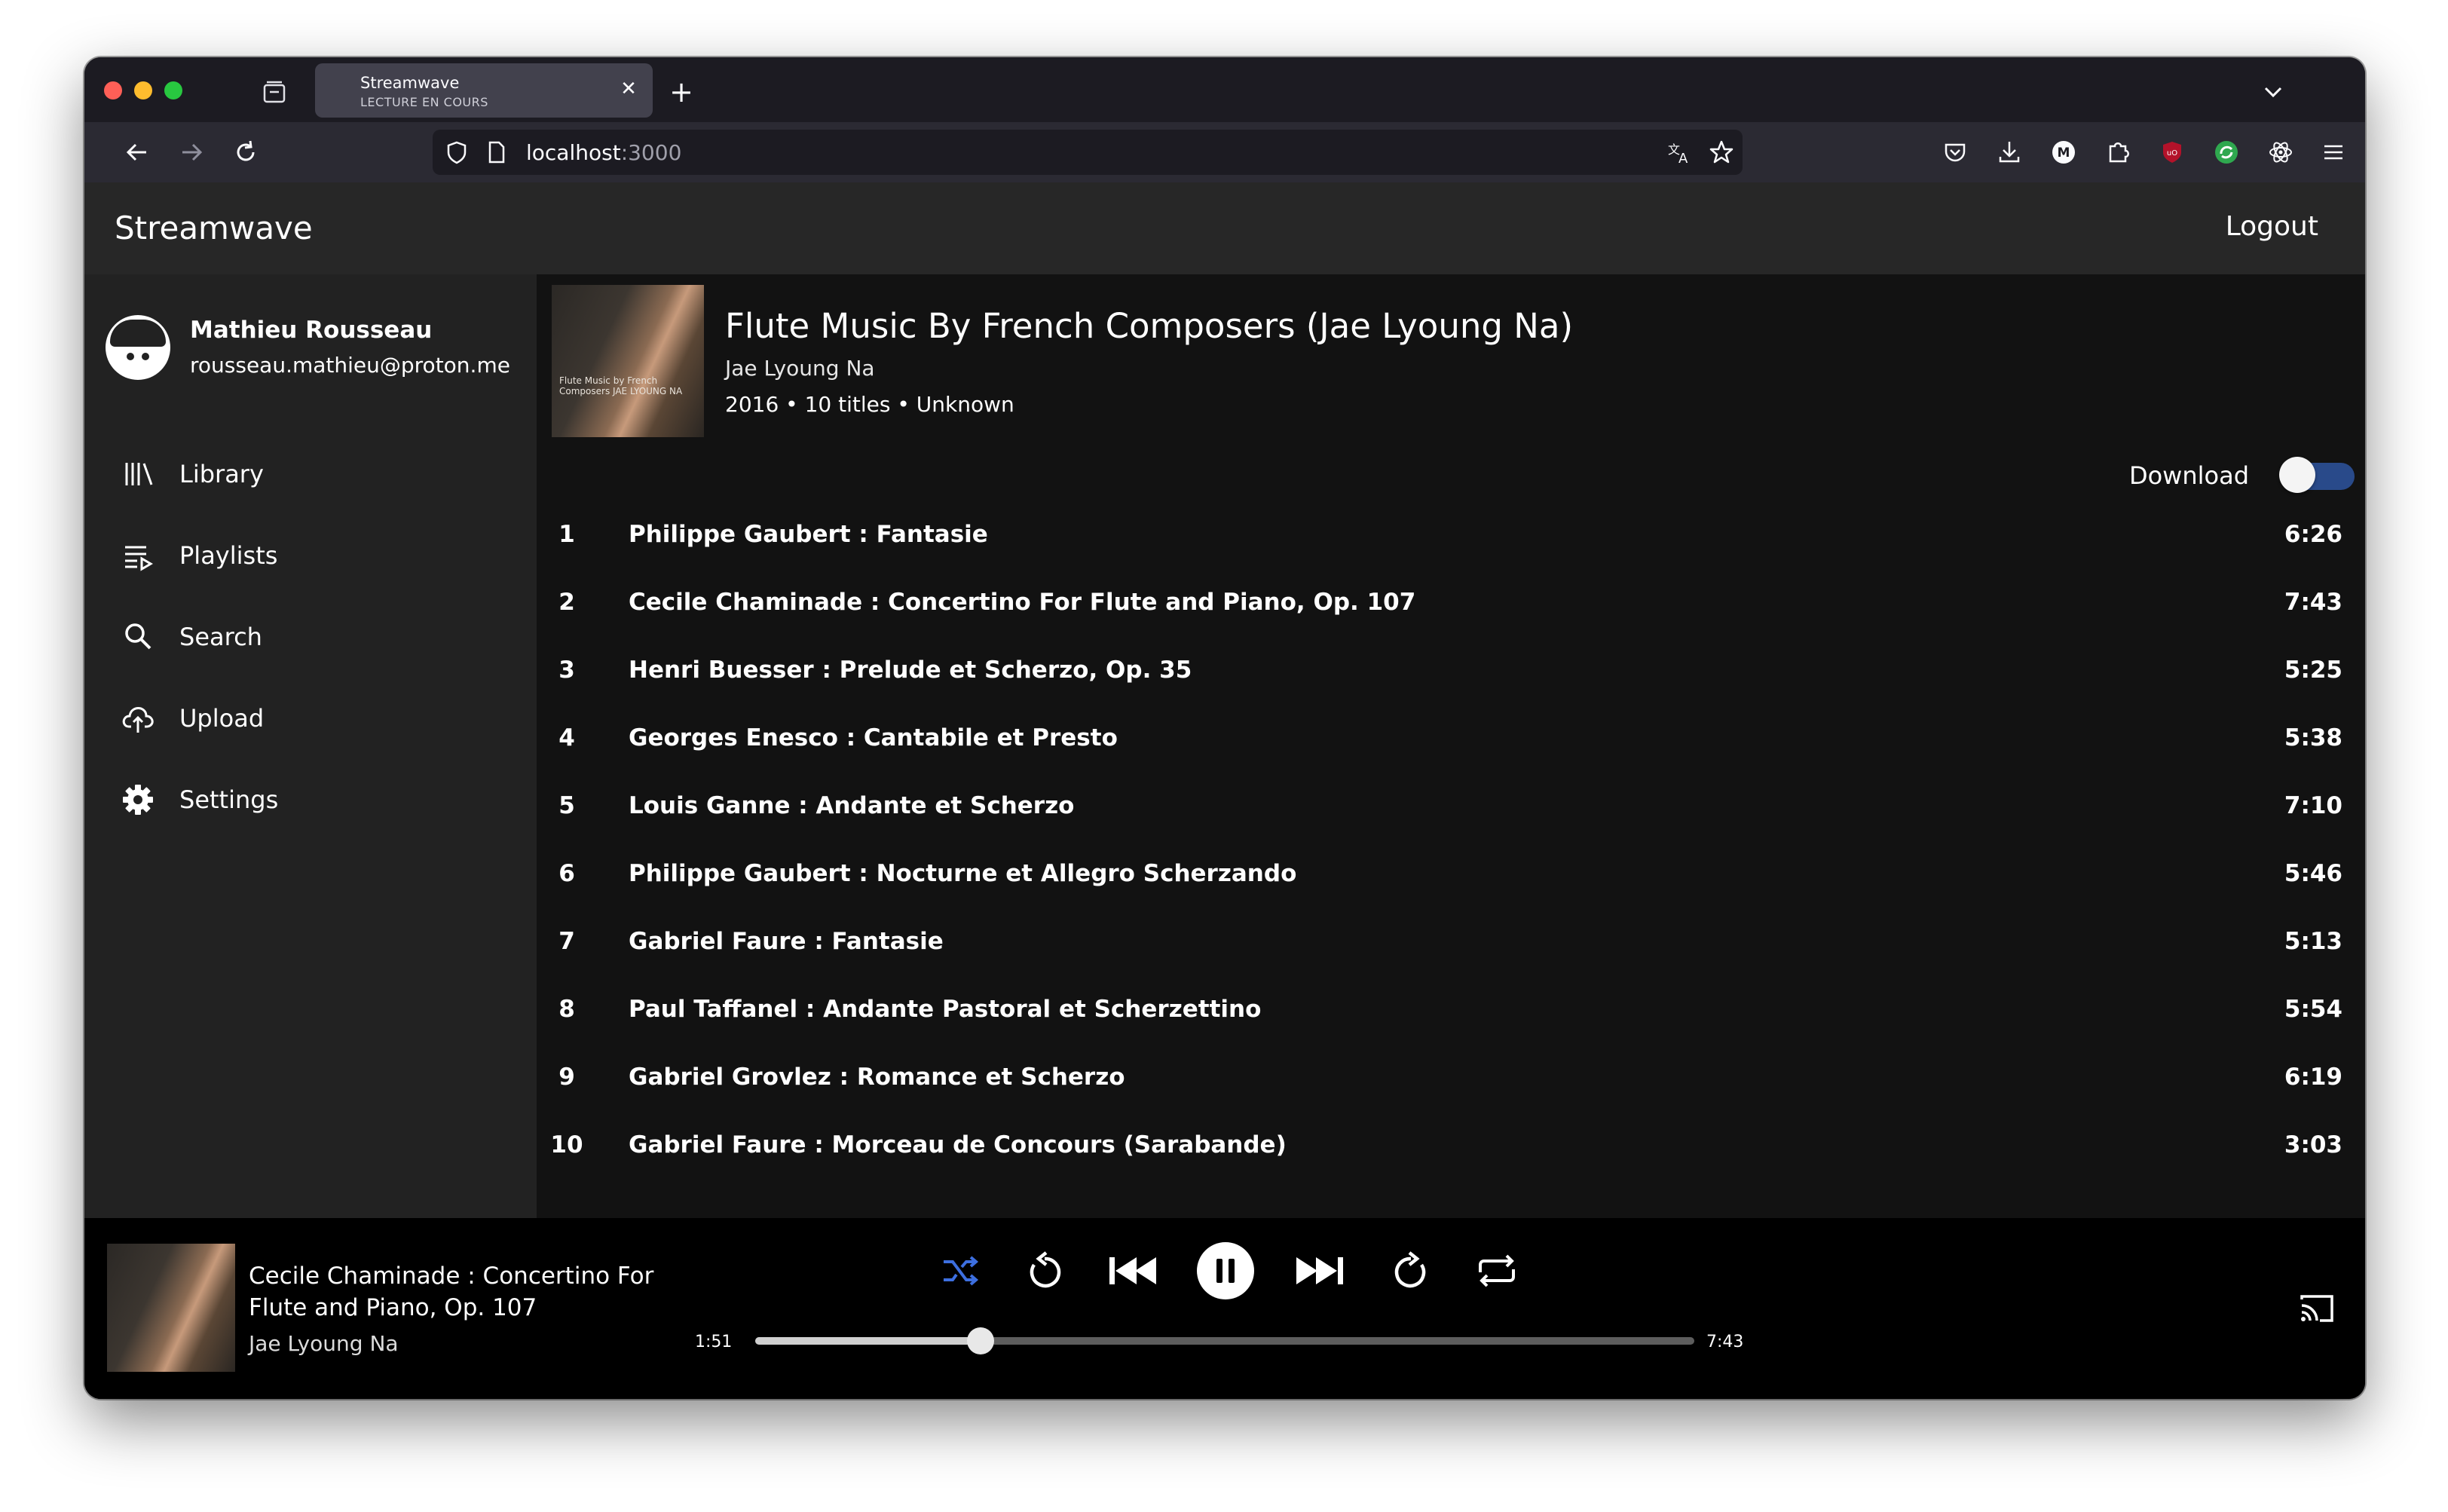 This screenshot has width=2448, height=1512. I want to click on sidebar-menu: Library Playlists Search Upload Settings, so click(310, 637).